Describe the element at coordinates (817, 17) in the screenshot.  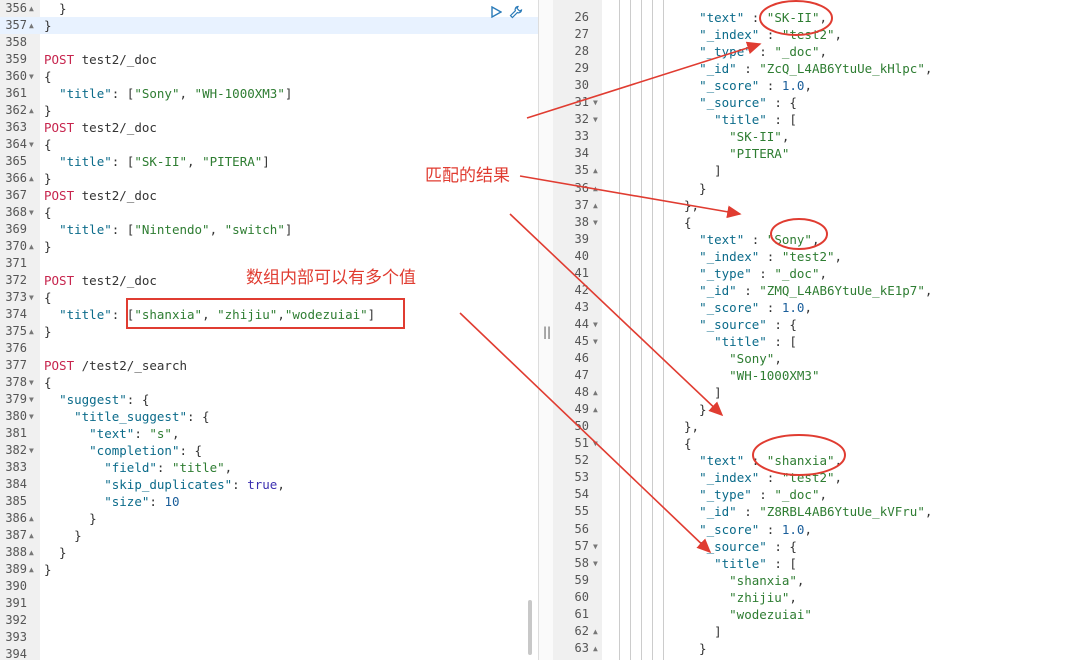
I see `code-line: 26 "text" : "SK-II",` at that location.